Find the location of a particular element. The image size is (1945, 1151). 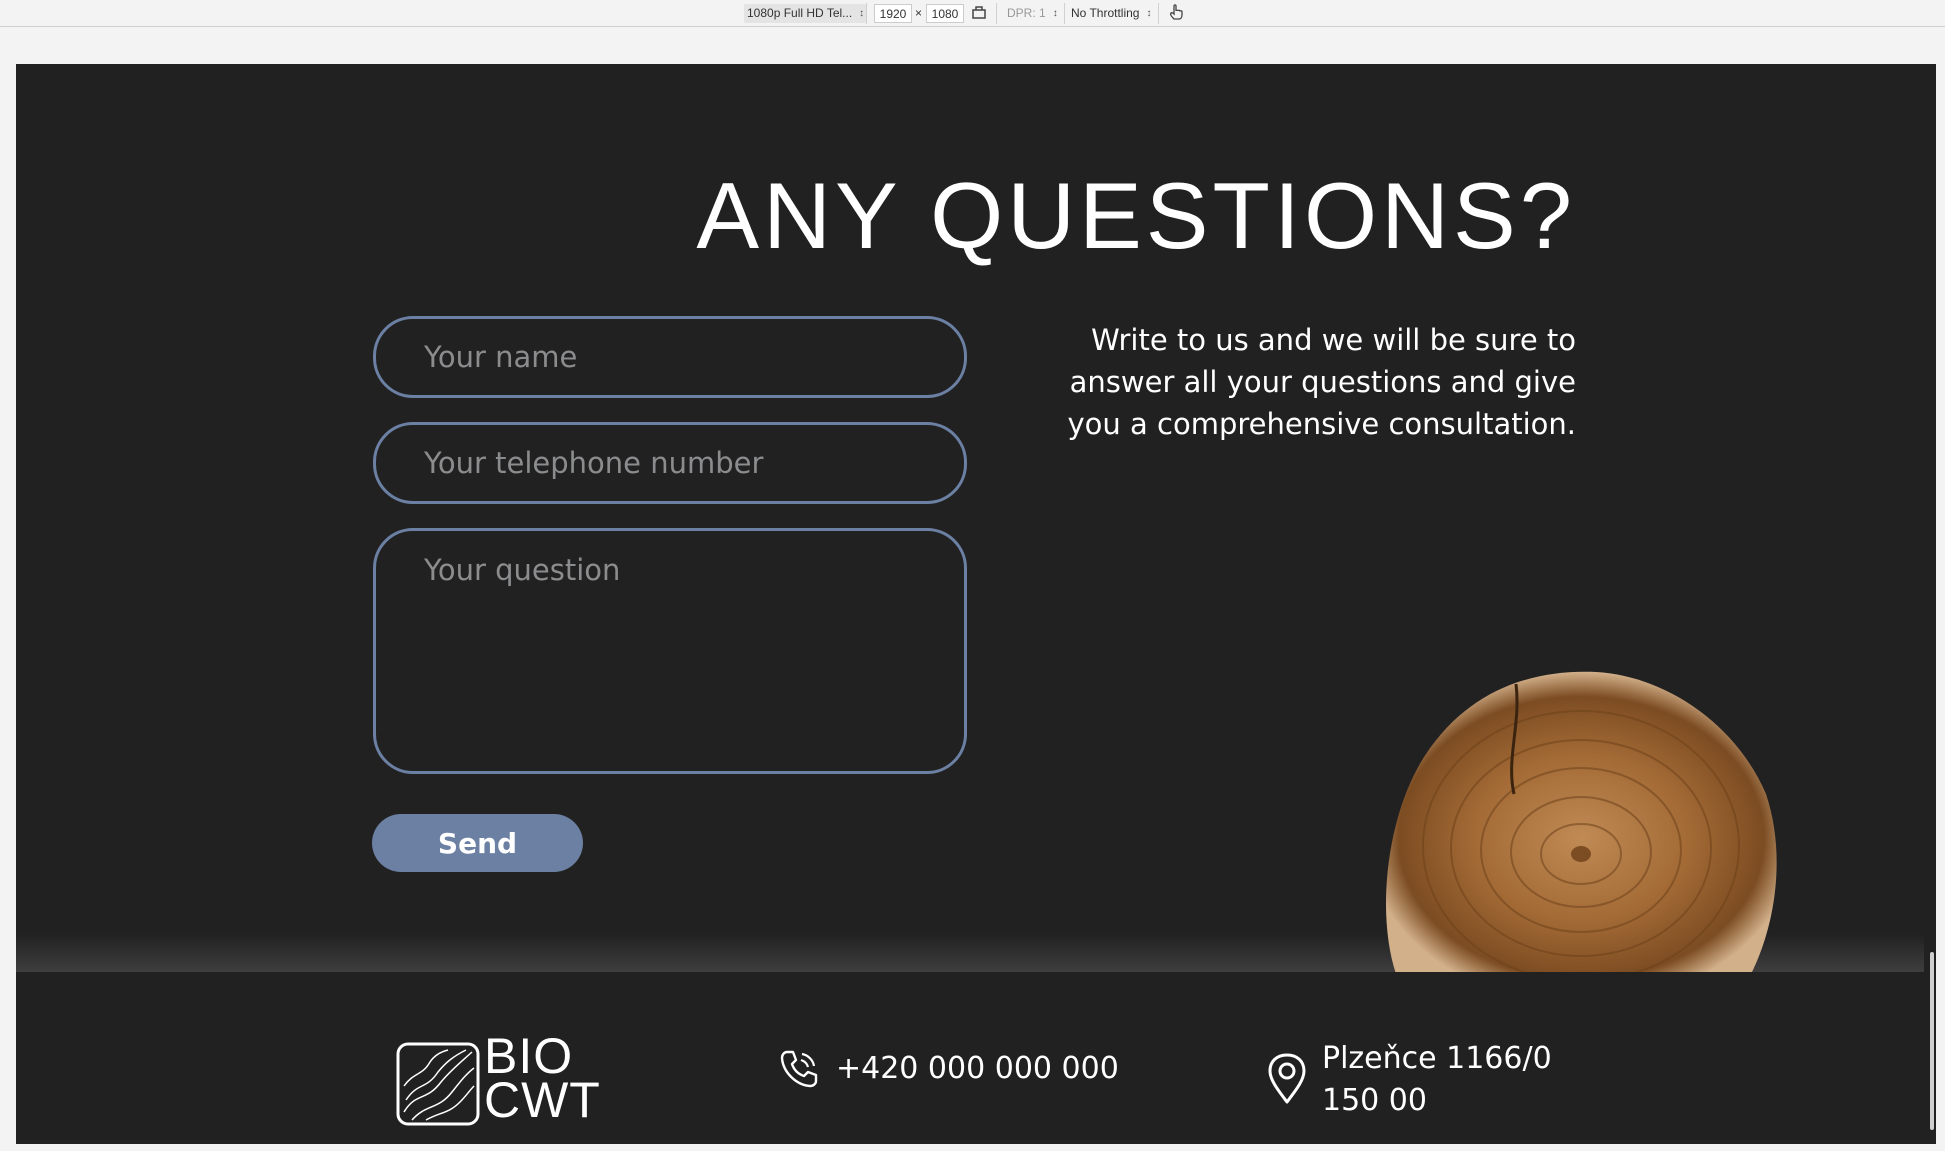

footer-phone-link: +420 000 000 000 is located at coordinates (977, 1069).